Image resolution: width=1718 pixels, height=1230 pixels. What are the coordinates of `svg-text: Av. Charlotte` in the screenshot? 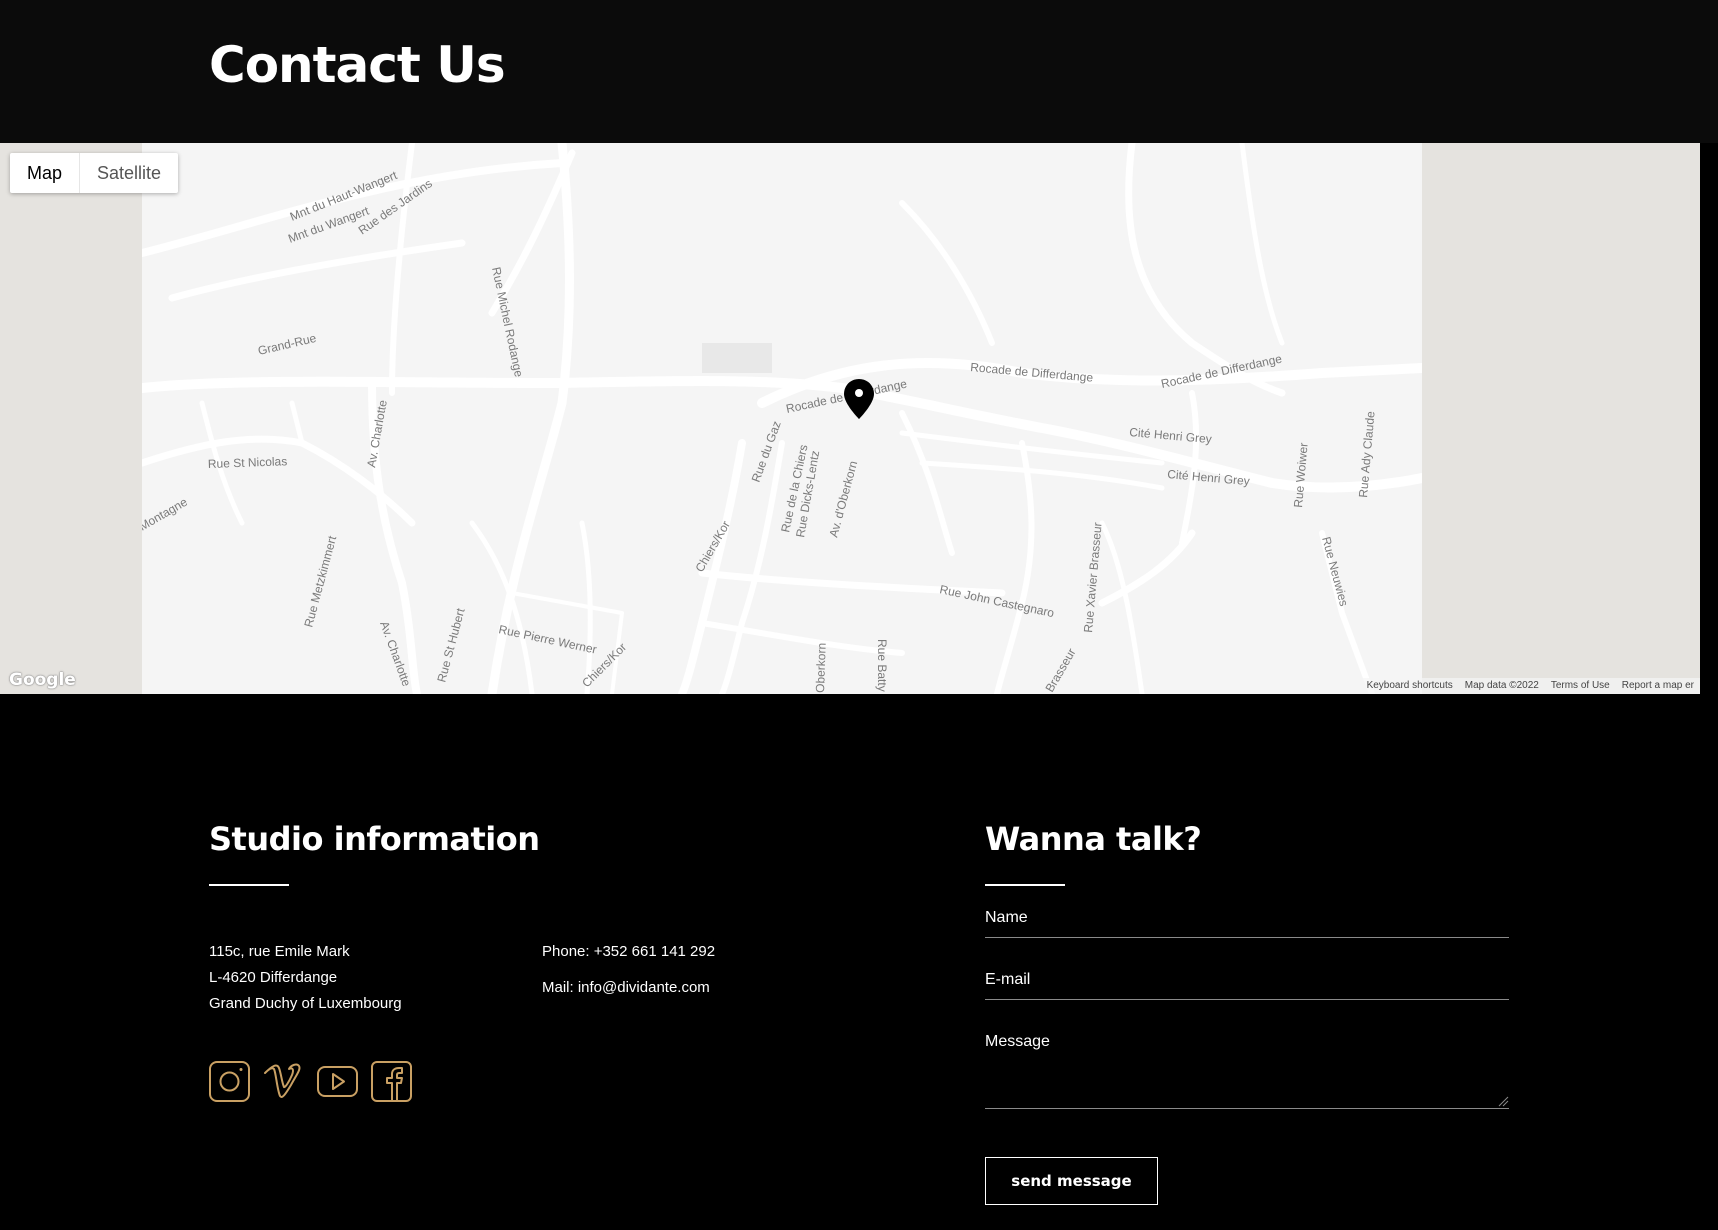 It's located at (377, 434).